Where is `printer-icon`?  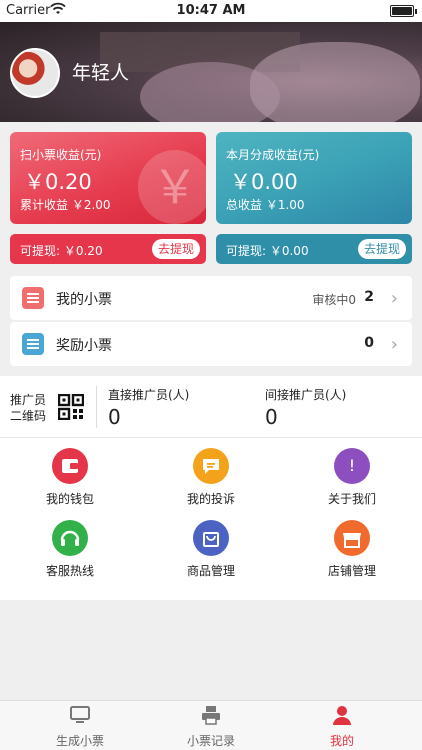
printer-icon is located at coordinates (211, 715).